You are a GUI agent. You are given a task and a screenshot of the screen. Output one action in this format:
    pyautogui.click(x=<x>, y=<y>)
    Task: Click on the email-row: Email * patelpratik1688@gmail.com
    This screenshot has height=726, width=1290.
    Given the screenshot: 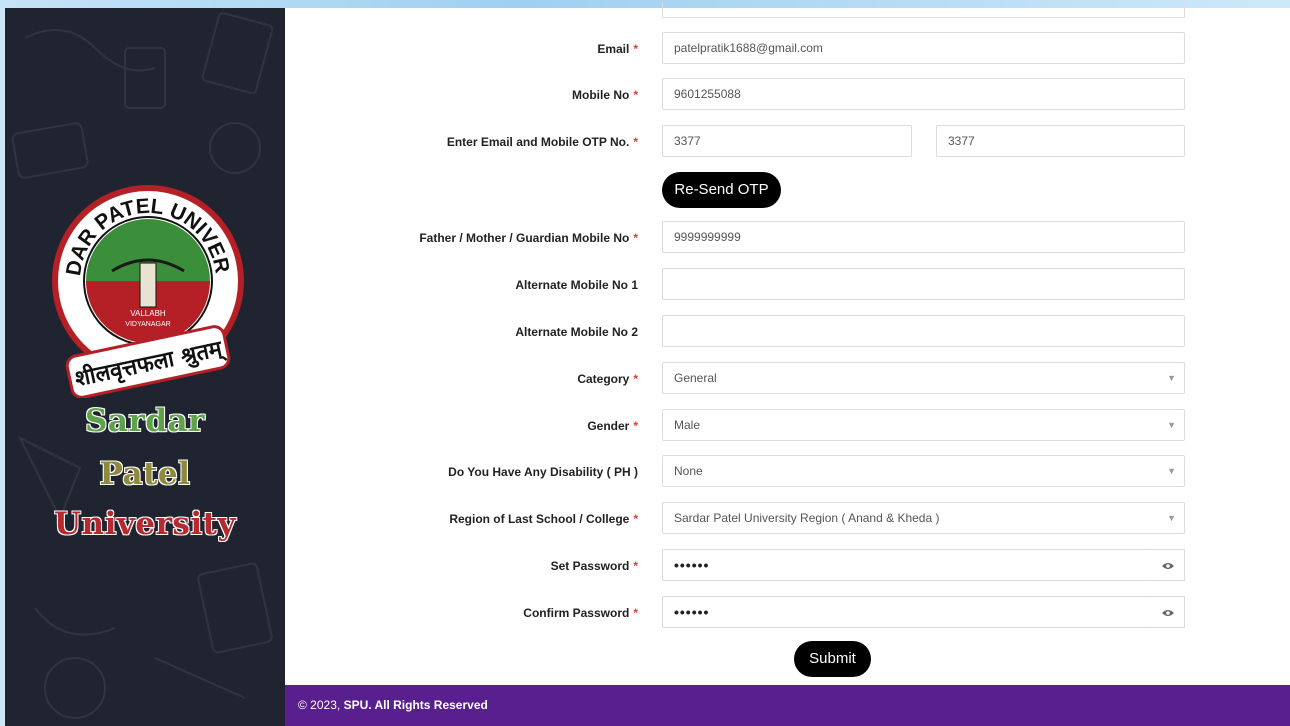 What is the action you would take?
    pyautogui.click(x=787, y=49)
    